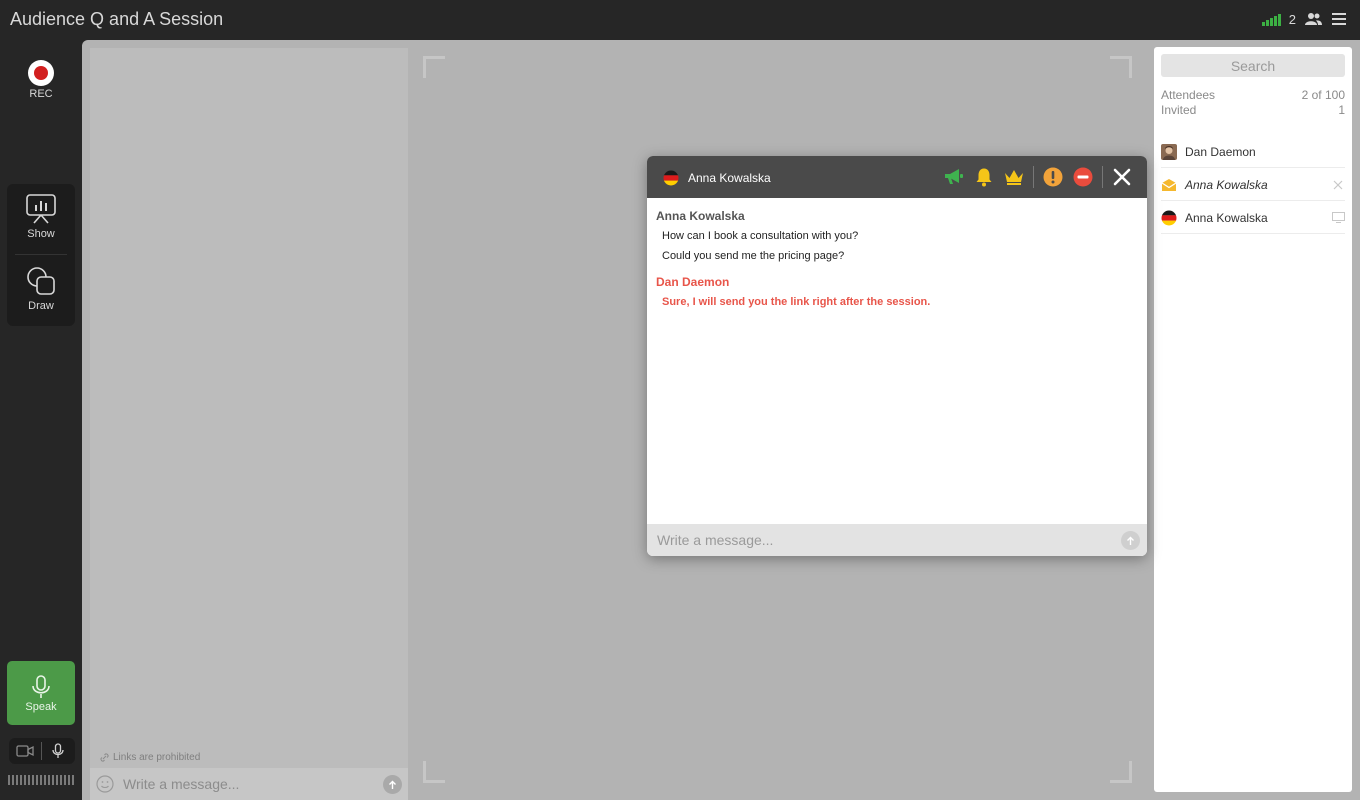 Image resolution: width=1360 pixels, height=800 pixels. Describe the element at coordinates (117, 19) in the screenshot. I see `session-title: Audience Q and A Session` at that location.